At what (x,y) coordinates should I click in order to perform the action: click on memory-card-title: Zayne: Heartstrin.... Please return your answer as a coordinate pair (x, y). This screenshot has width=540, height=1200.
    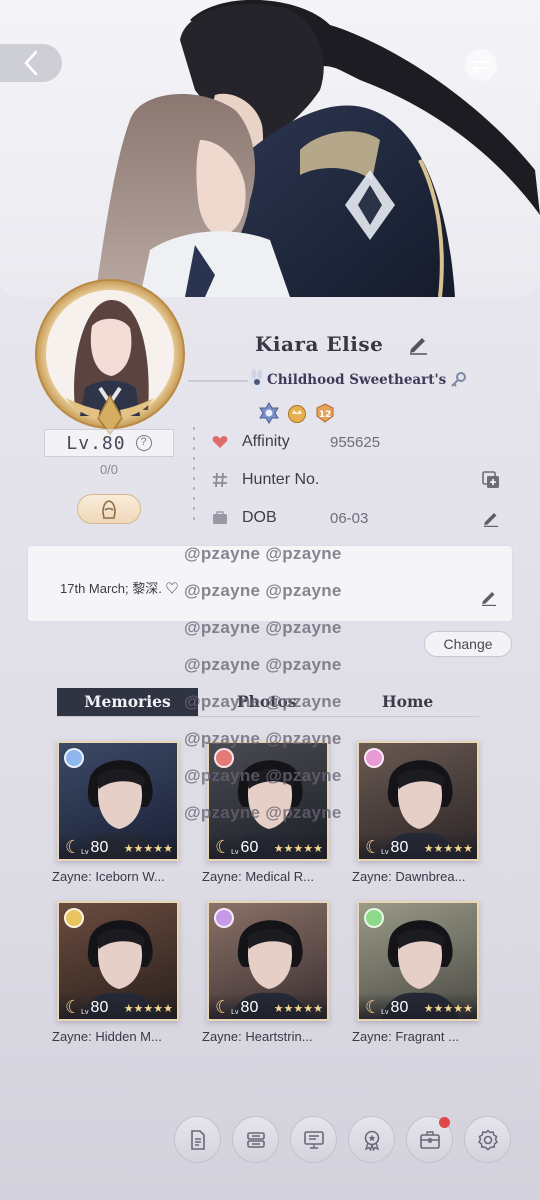
    Looking at the image, I should click on (257, 1036).